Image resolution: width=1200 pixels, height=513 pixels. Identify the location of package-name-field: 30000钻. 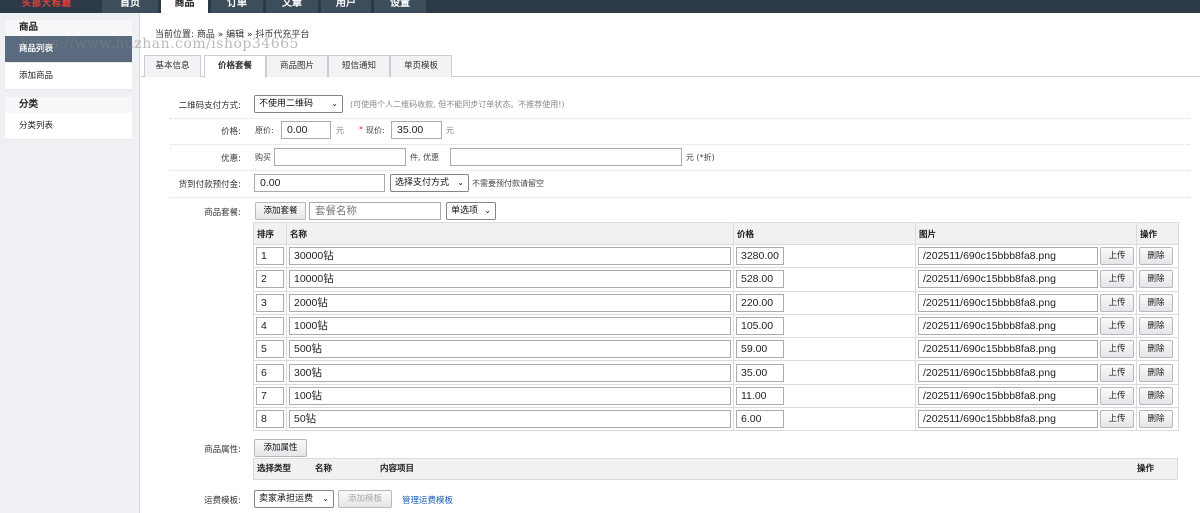
(510, 256).